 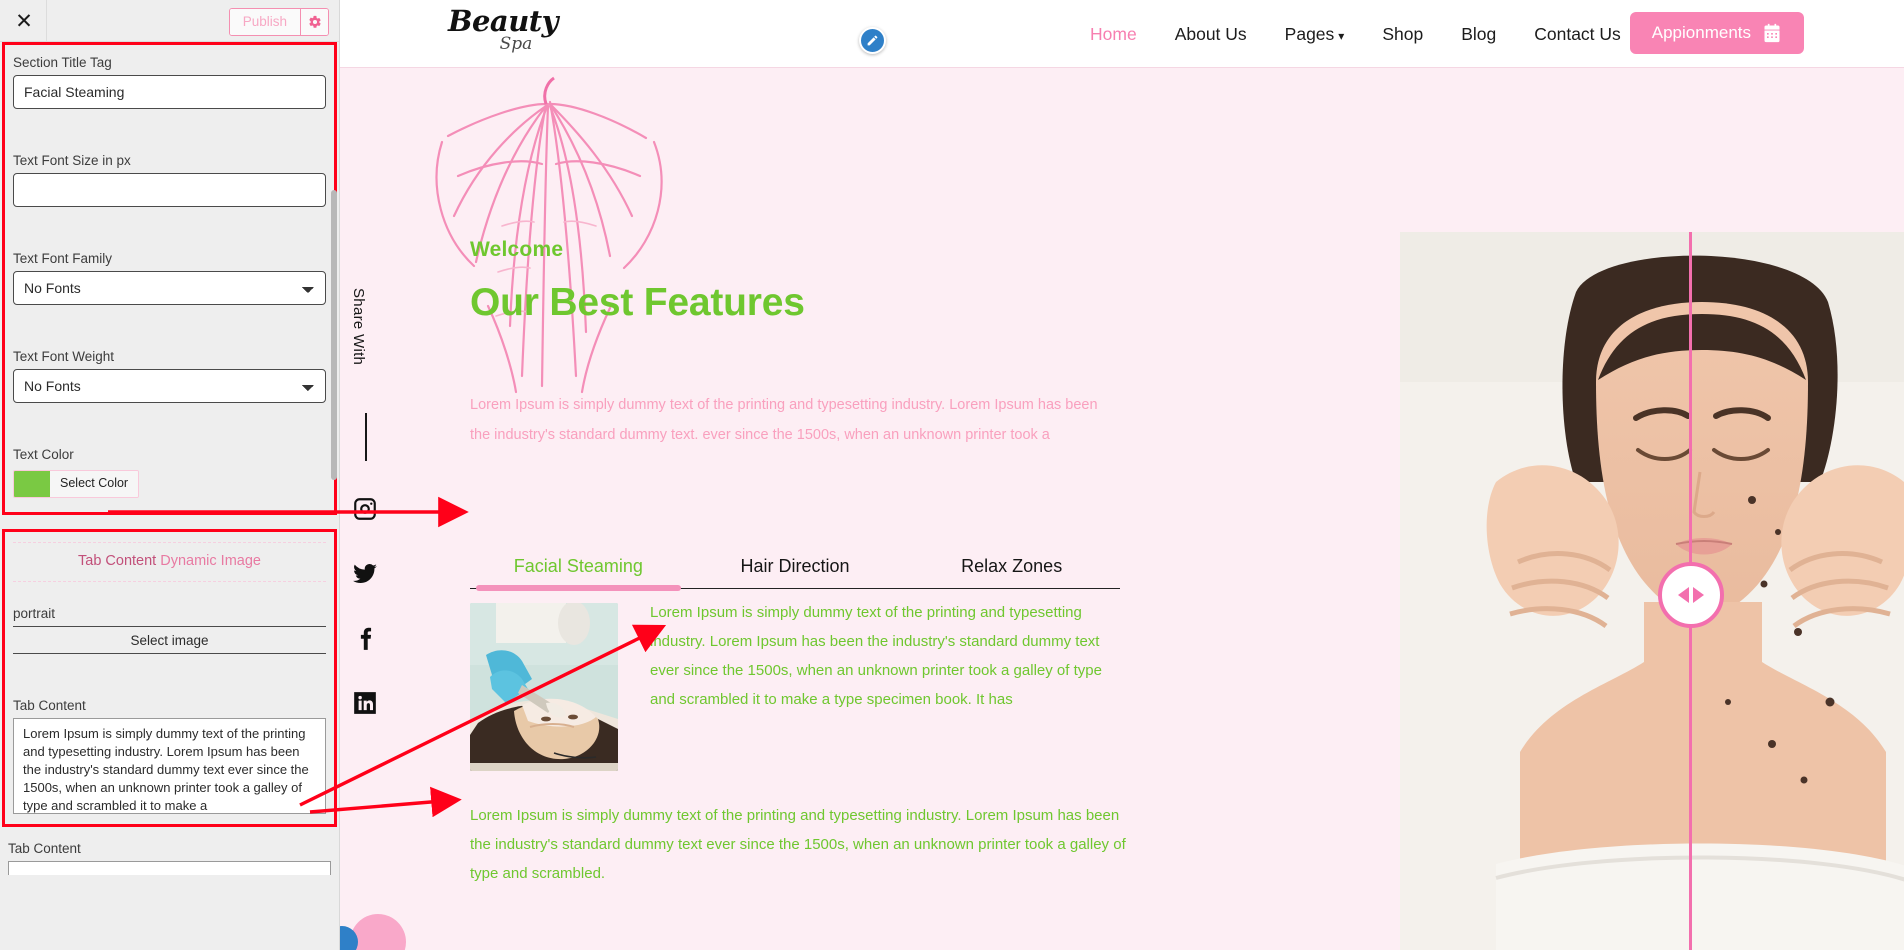 I want to click on facebook-icon, so click(x=365, y=639).